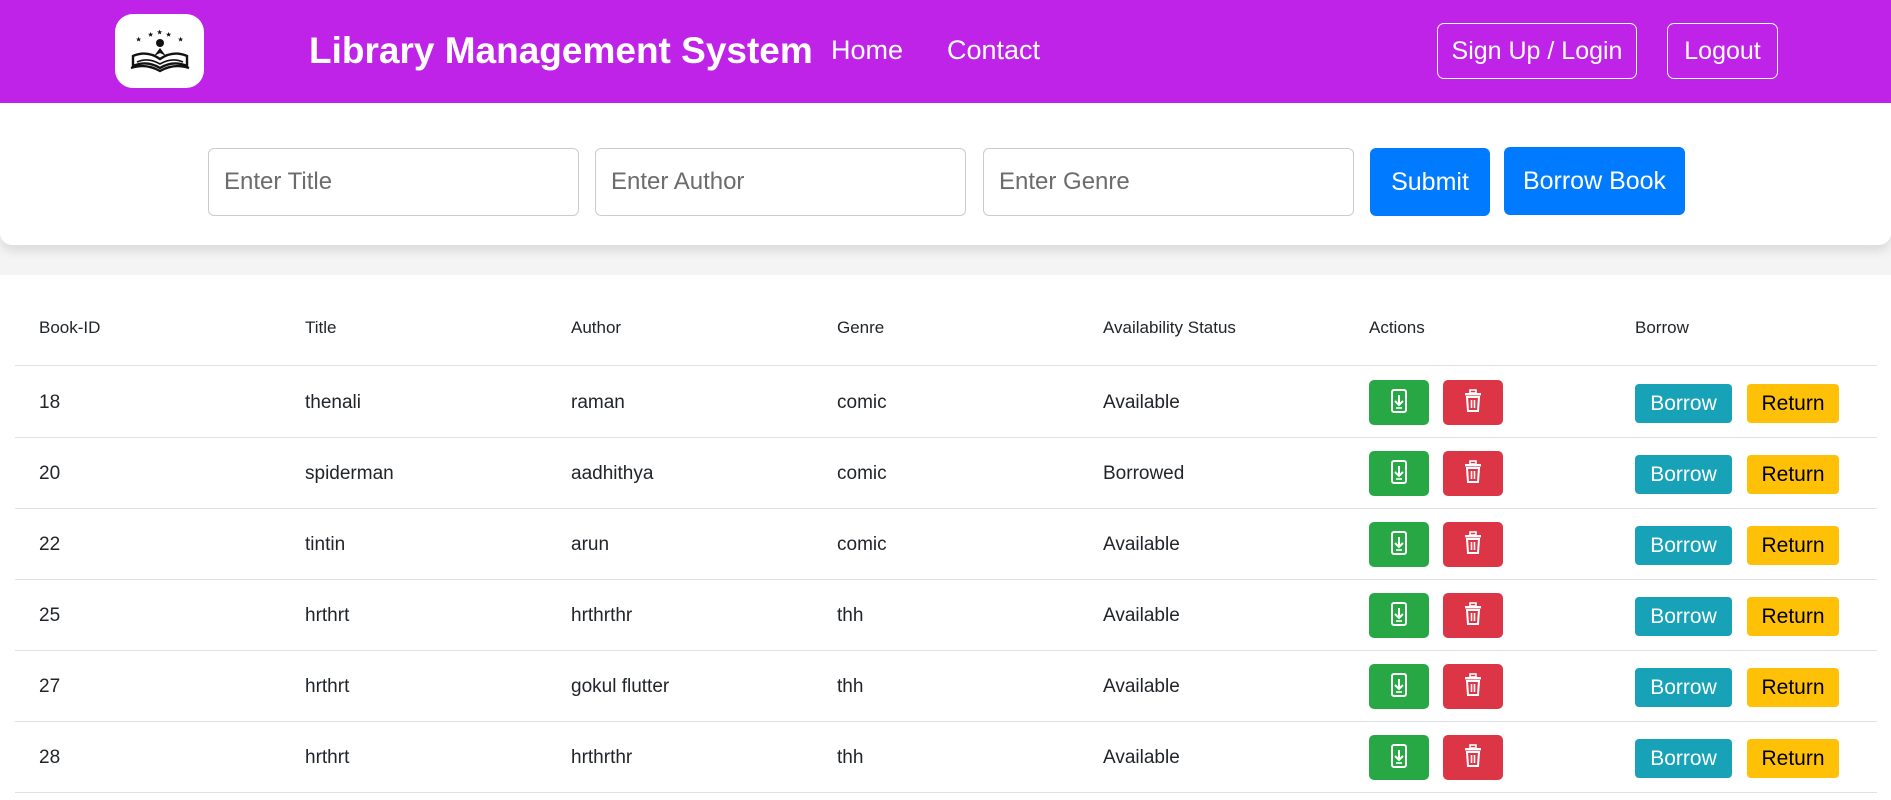 The width and height of the screenshot is (1891, 800). What do you see at coordinates (612, 473) in the screenshot?
I see `cell-author: aadhithya` at bounding box center [612, 473].